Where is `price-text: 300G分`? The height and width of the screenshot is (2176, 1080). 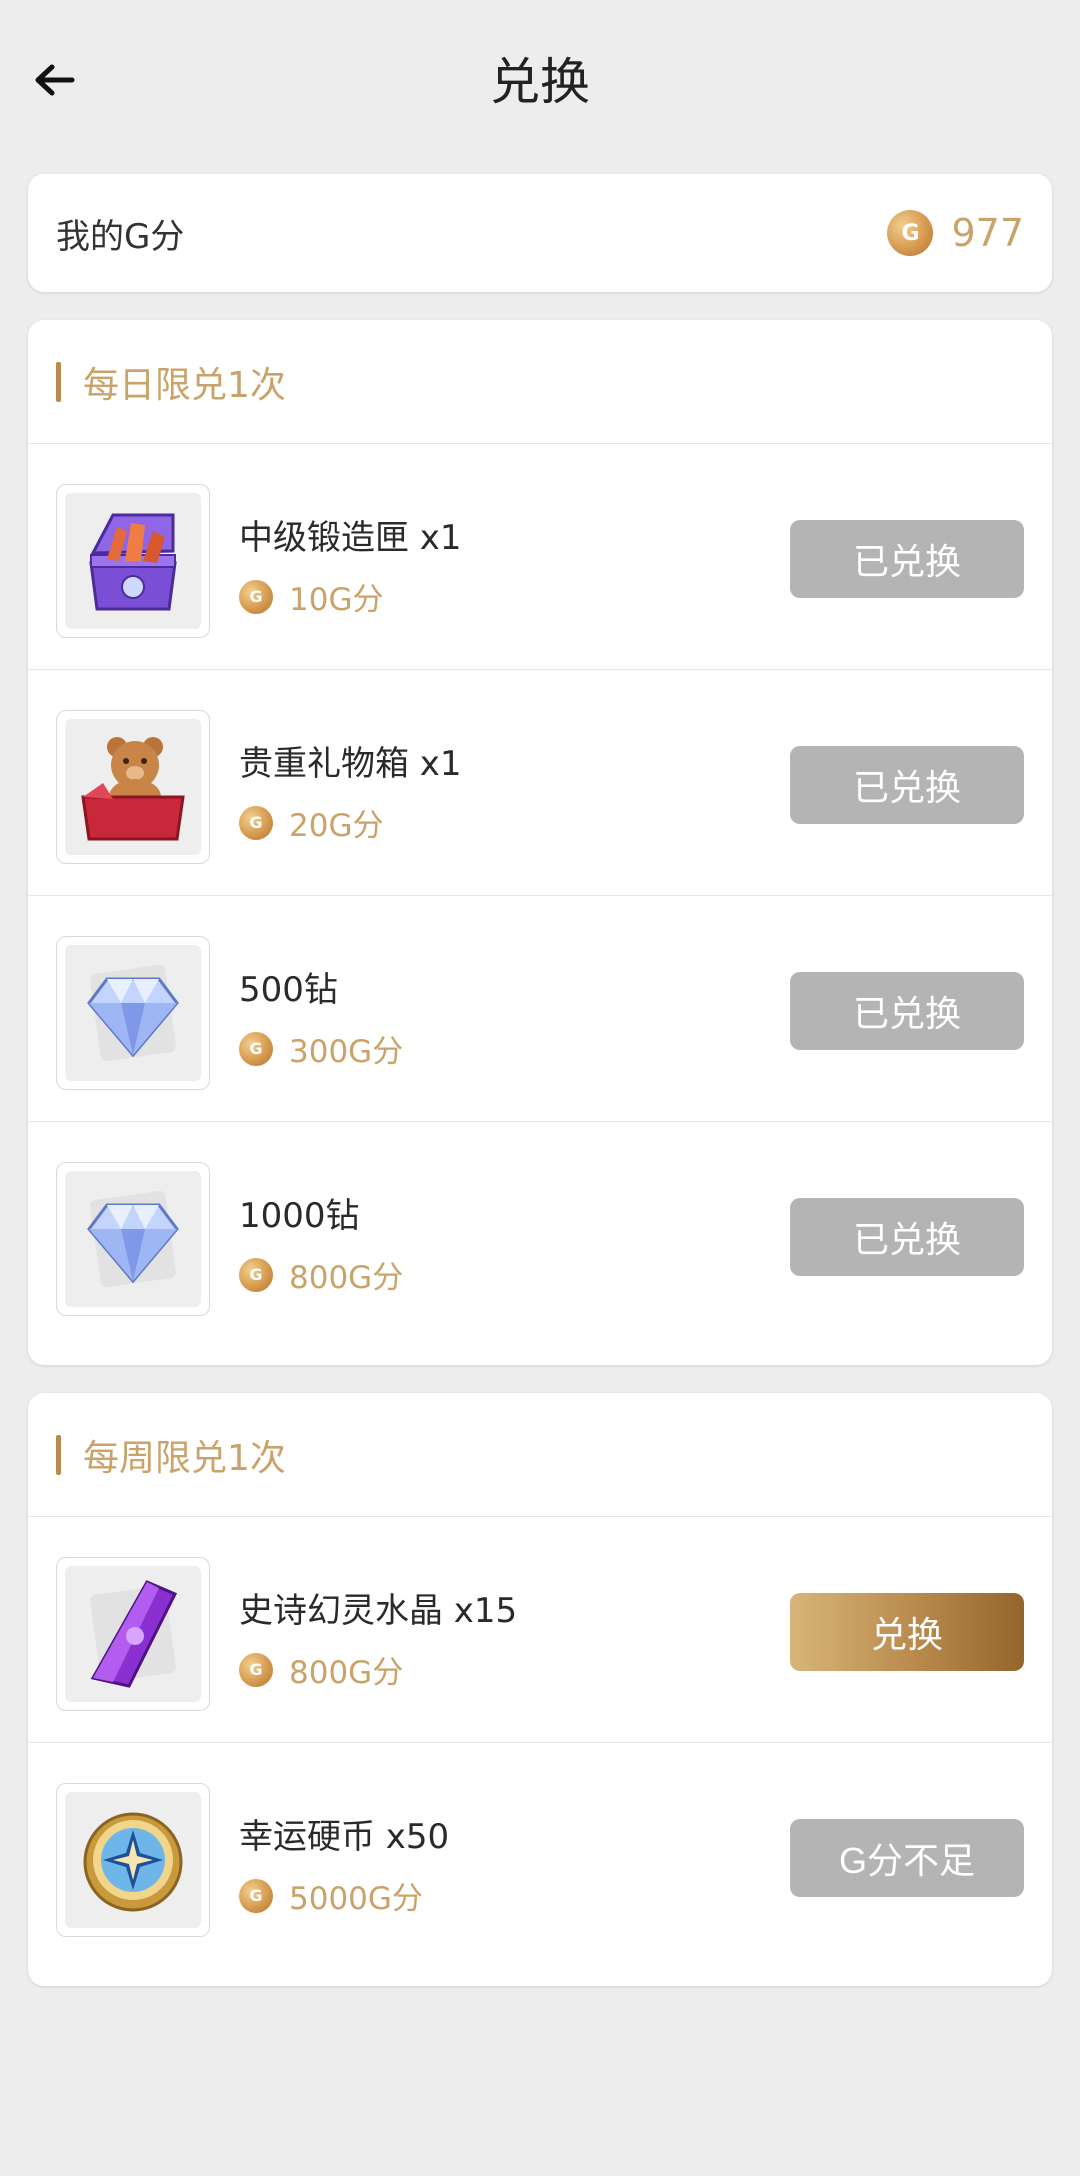 price-text: 300G分 is located at coordinates (346, 1052).